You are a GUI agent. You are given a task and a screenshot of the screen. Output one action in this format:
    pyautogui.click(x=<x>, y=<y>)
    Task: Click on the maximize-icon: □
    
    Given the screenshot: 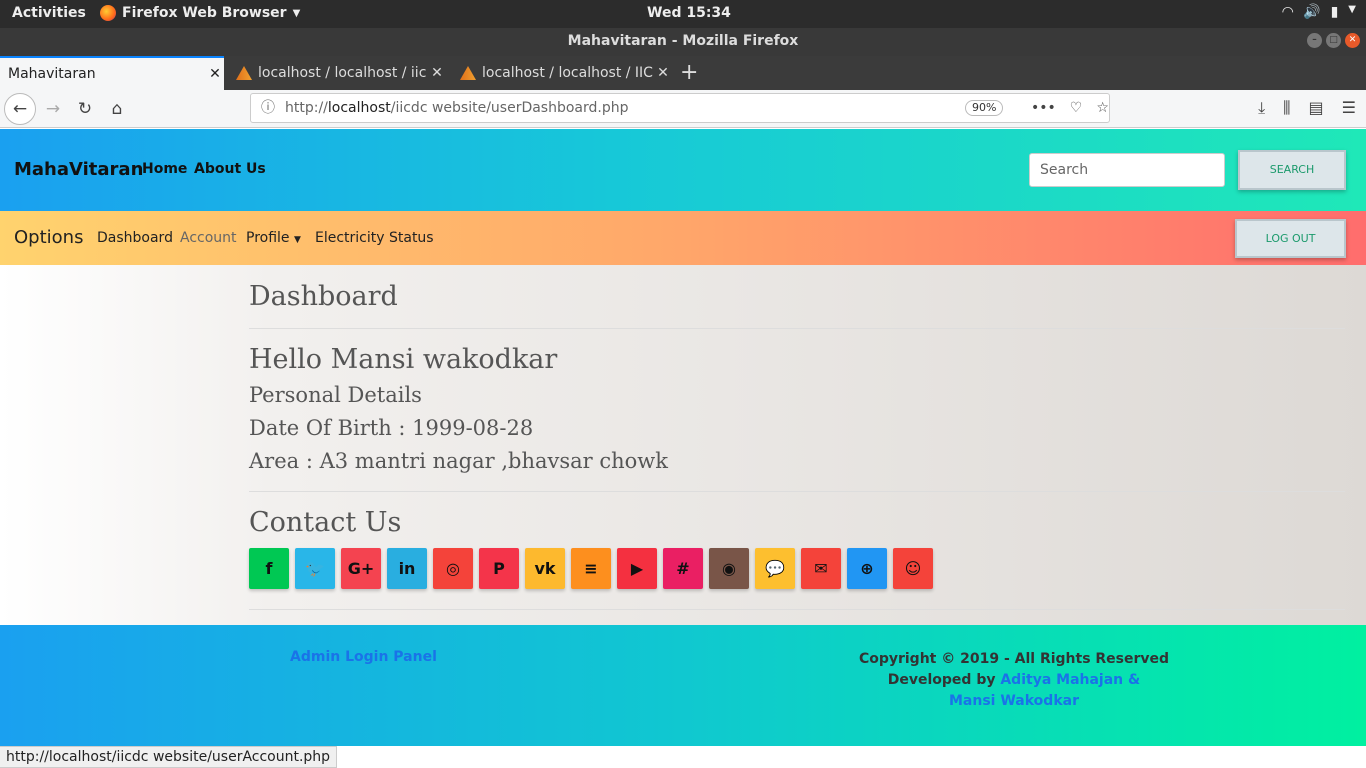 What is the action you would take?
    pyautogui.click(x=1333, y=40)
    